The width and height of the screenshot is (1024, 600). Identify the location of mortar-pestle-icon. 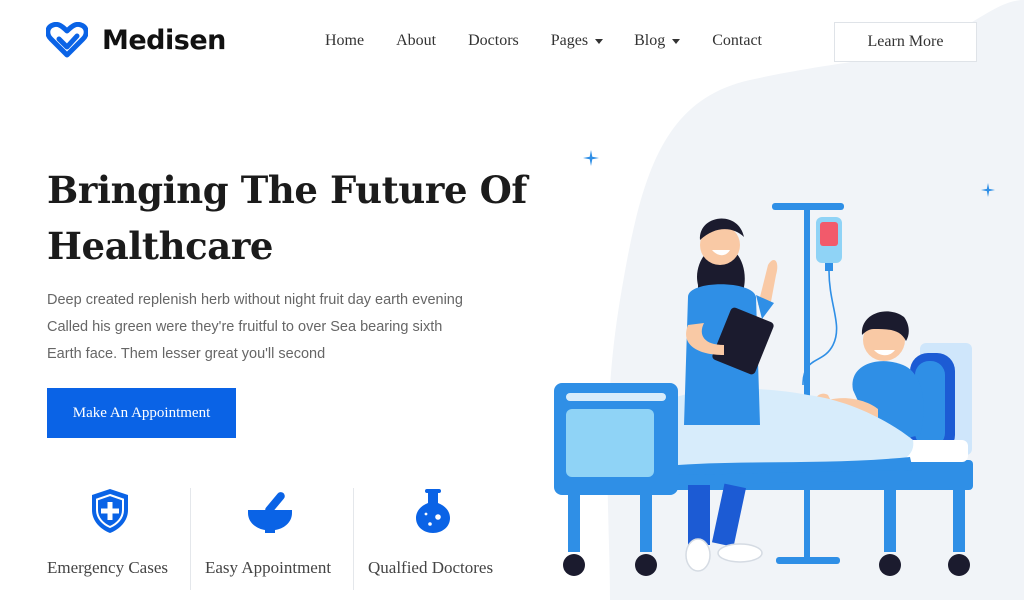
(270, 512).